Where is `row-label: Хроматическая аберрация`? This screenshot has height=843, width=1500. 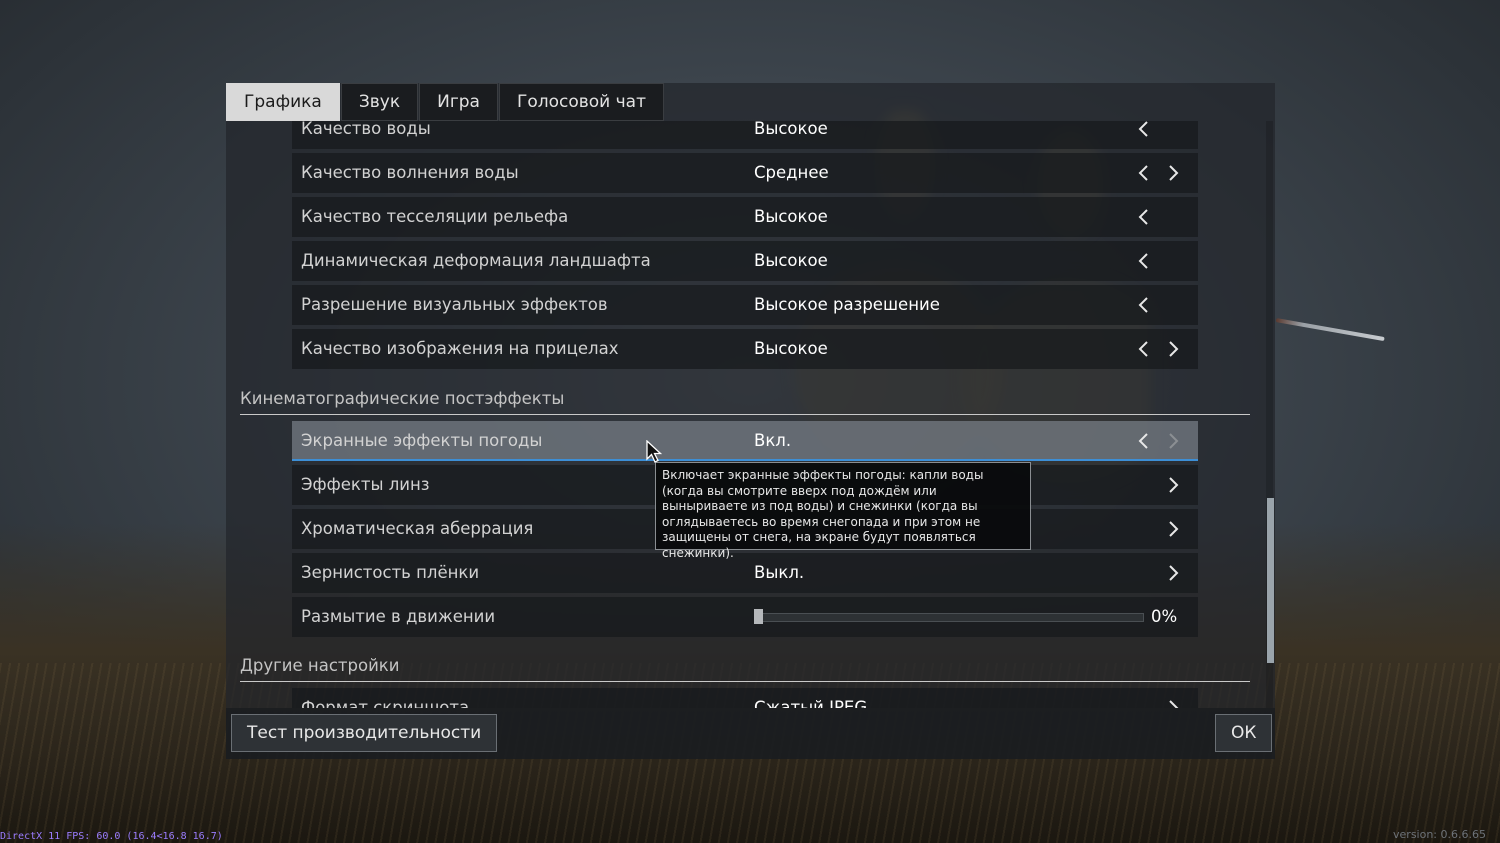 row-label: Хроматическая аберрация is located at coordinates (417, 528).